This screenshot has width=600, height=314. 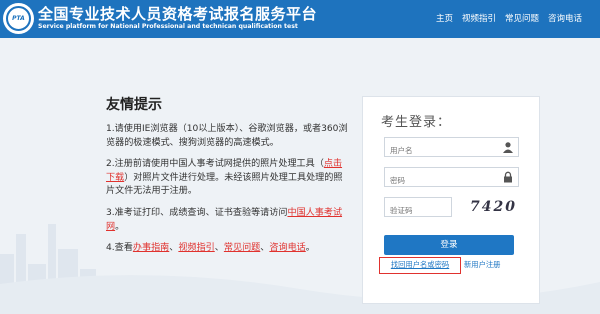 What do you see at coordinates (120, 226) in the screenshot?
I see `notice-item-3-end: 。` at bounding box center [120, 226].